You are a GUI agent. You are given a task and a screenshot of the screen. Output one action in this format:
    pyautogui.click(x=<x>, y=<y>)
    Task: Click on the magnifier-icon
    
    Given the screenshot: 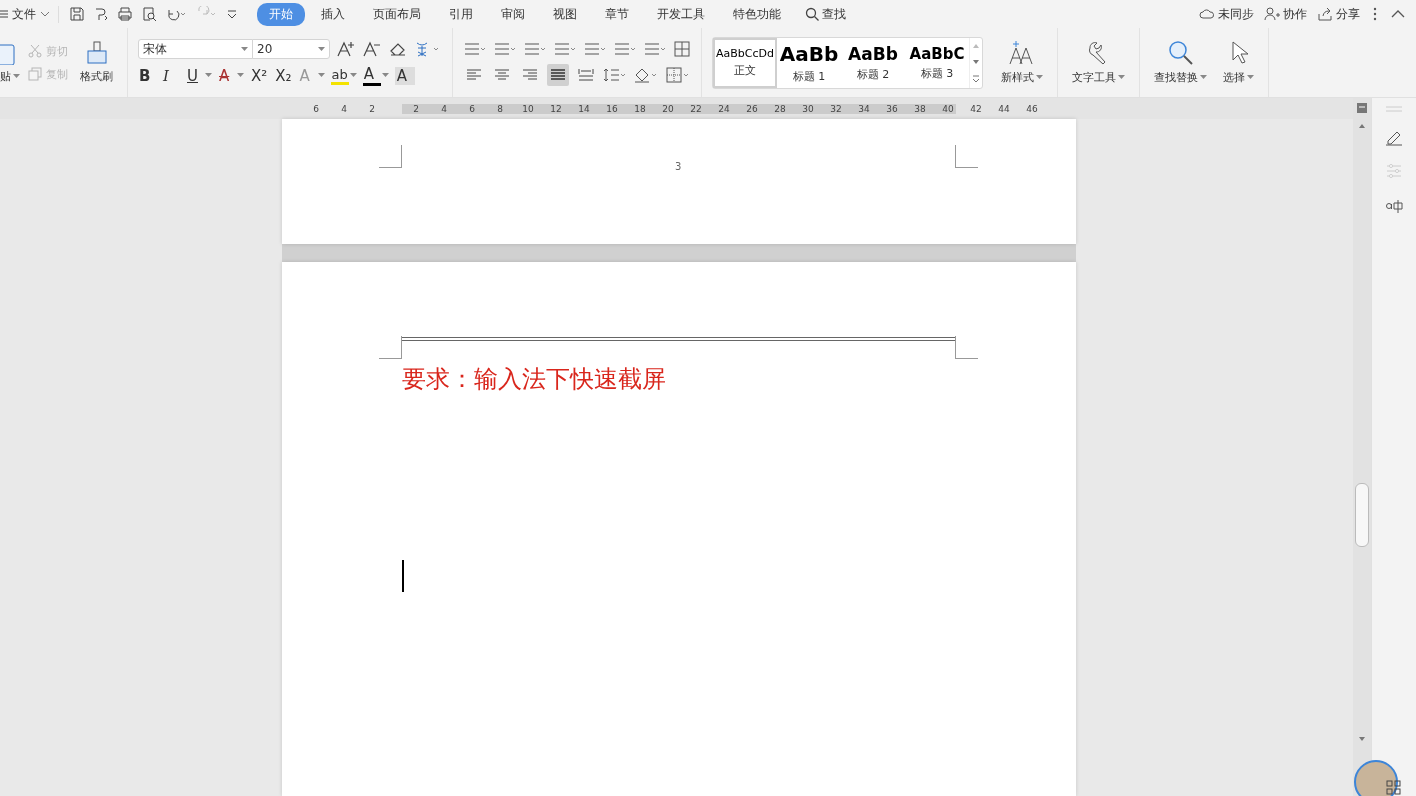 What is the action you would take?
    pyautogui.click(x=1180, y=53)
    